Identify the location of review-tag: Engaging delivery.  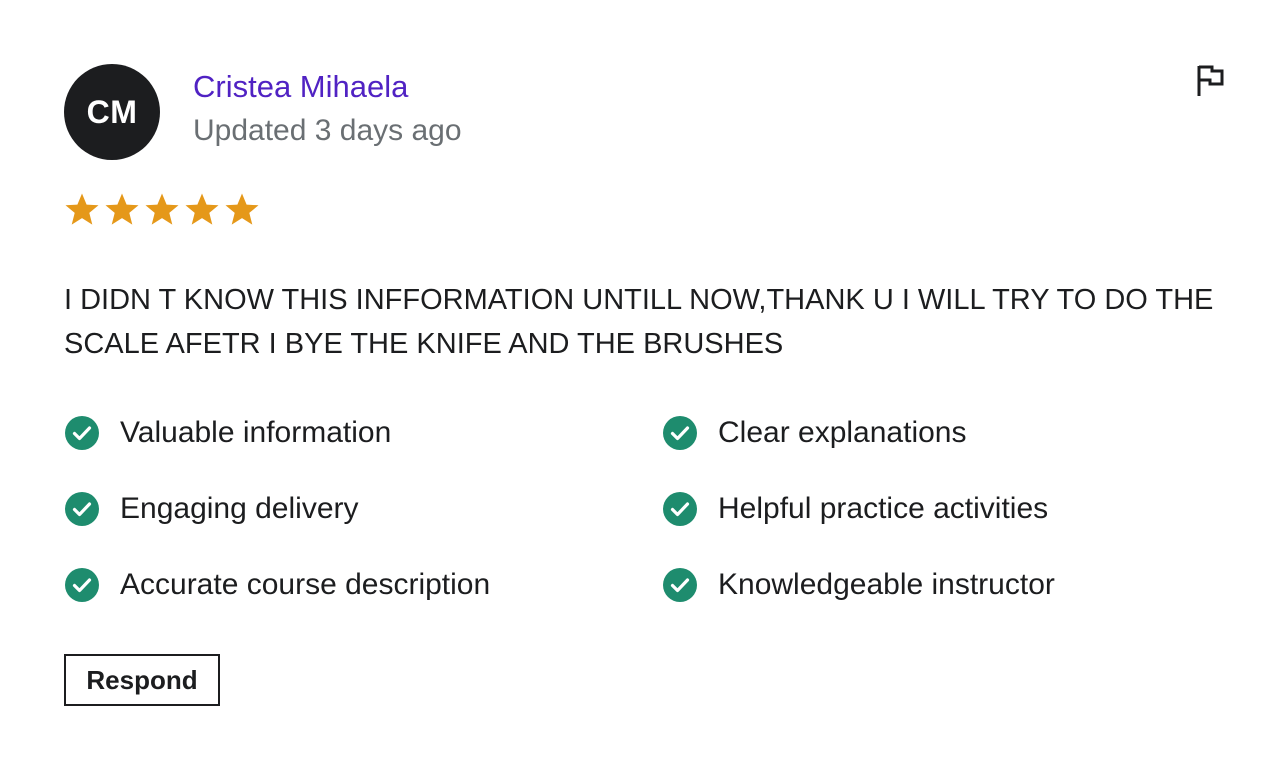
(211, 509).